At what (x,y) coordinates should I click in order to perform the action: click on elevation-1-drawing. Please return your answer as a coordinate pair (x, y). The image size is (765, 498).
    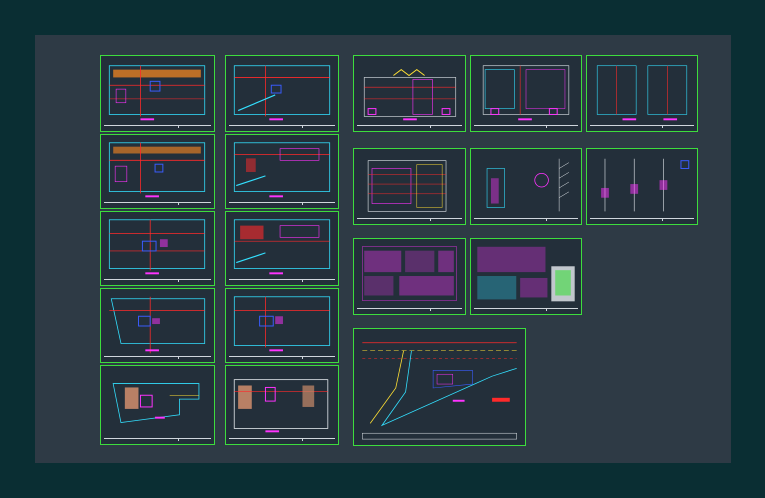
    Looking at the image, I should click on (410, 95).